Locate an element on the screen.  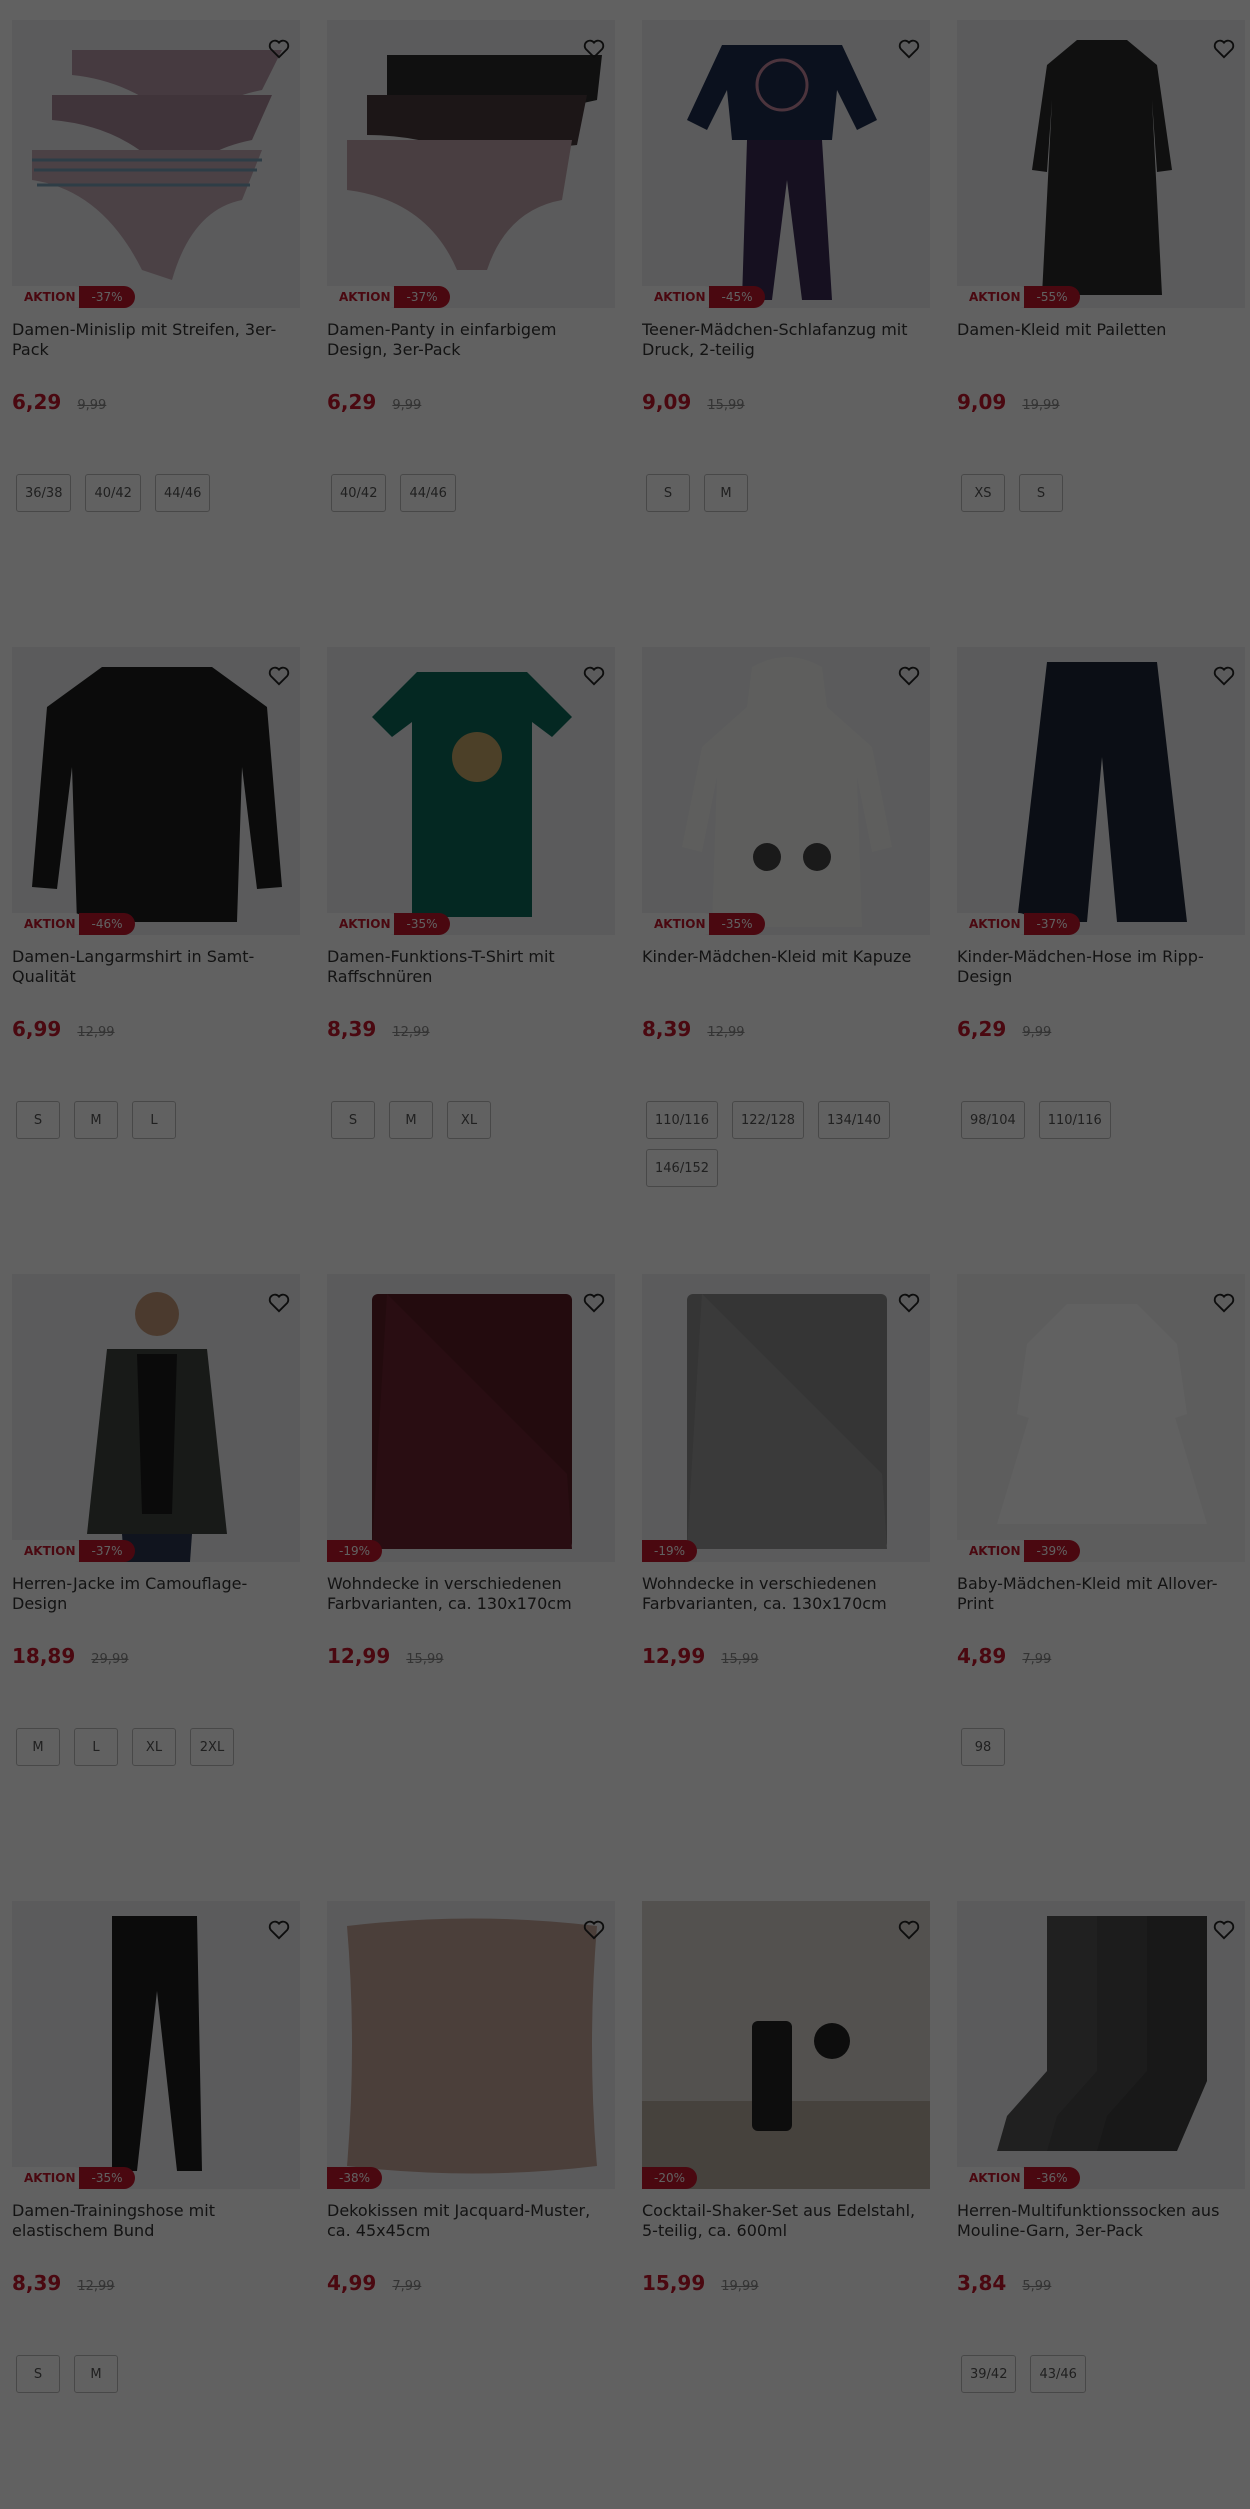
product-image: AKTION -39% is located at coordinates (1101, 1418).